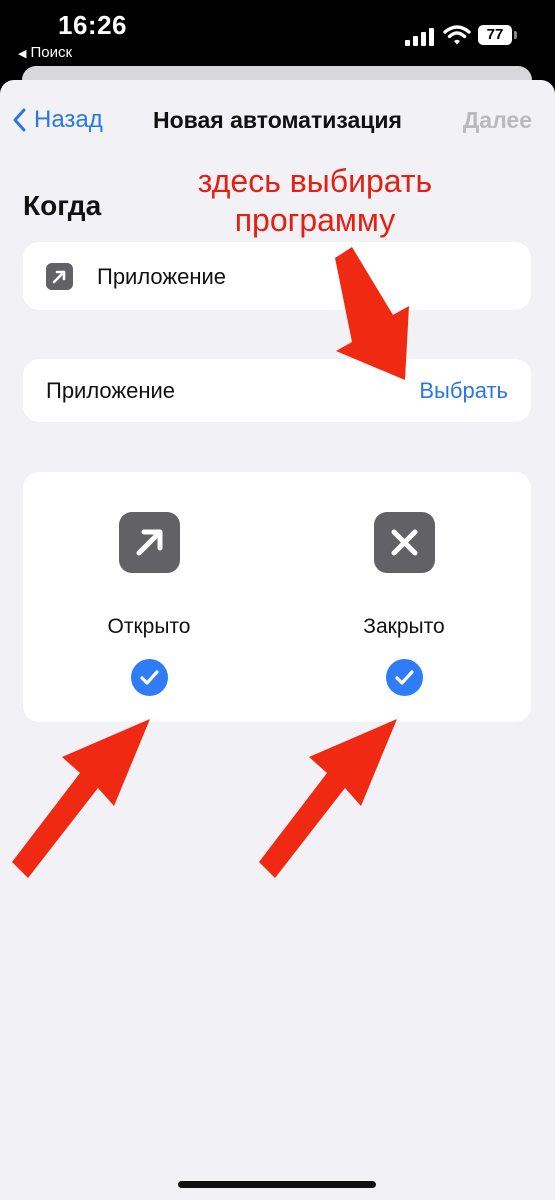  I want to click on back-to-app-label: Поиск, so click(51, 52).